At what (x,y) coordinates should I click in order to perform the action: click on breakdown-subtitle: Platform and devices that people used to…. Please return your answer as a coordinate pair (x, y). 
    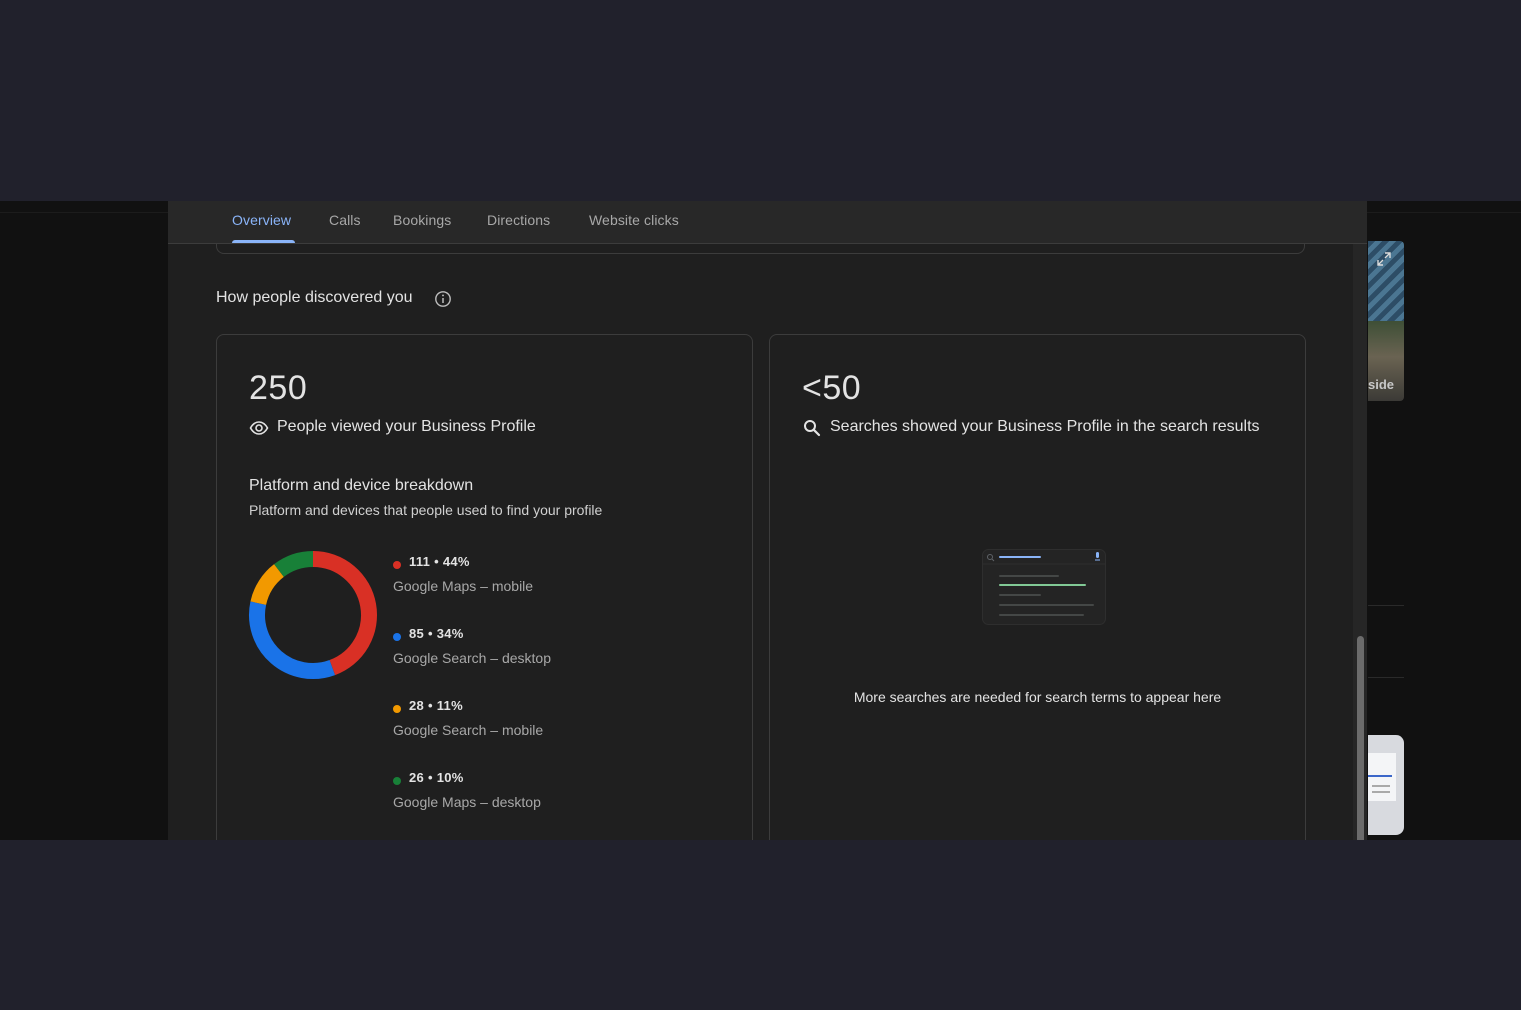
    Looking at the image, I should click on (426, 510).